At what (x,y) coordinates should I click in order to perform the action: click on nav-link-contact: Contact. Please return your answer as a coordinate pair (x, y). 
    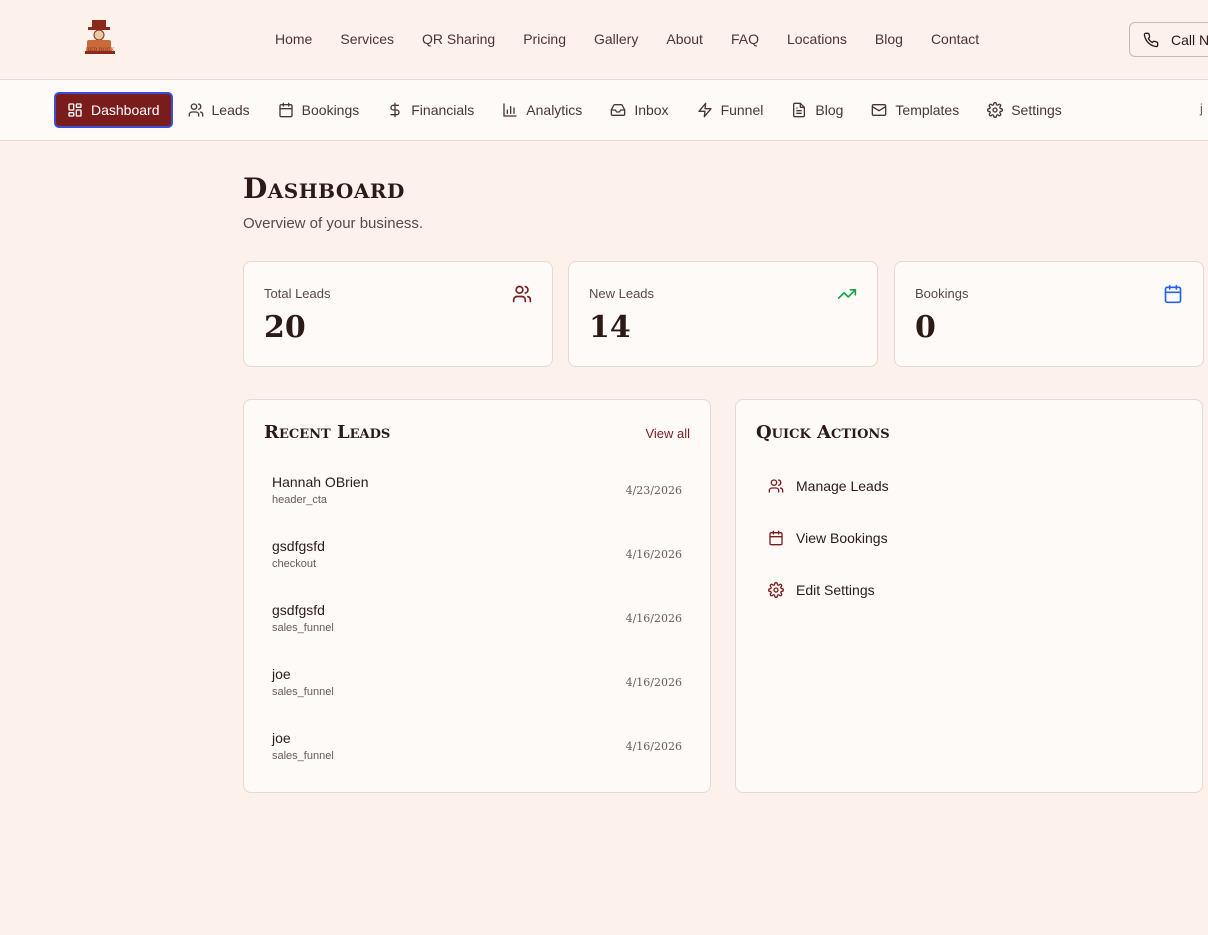
    Looking at the image, I should click on (955, 39).